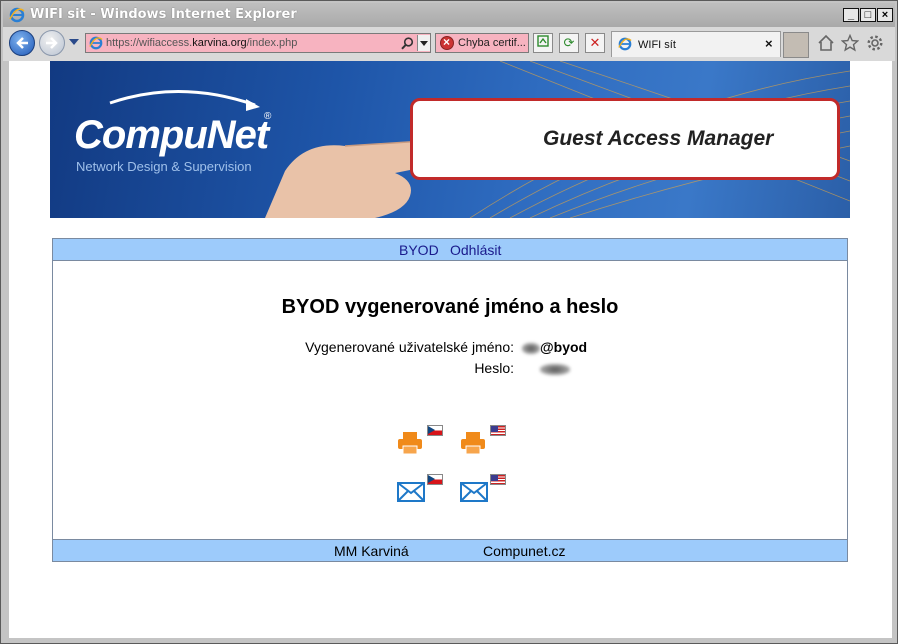 This screenshot has height=644, width=898. What do you see at coordinates (885, 15) in the screenshot?
I see `close-button: ×` at bounding box center [885, 15].